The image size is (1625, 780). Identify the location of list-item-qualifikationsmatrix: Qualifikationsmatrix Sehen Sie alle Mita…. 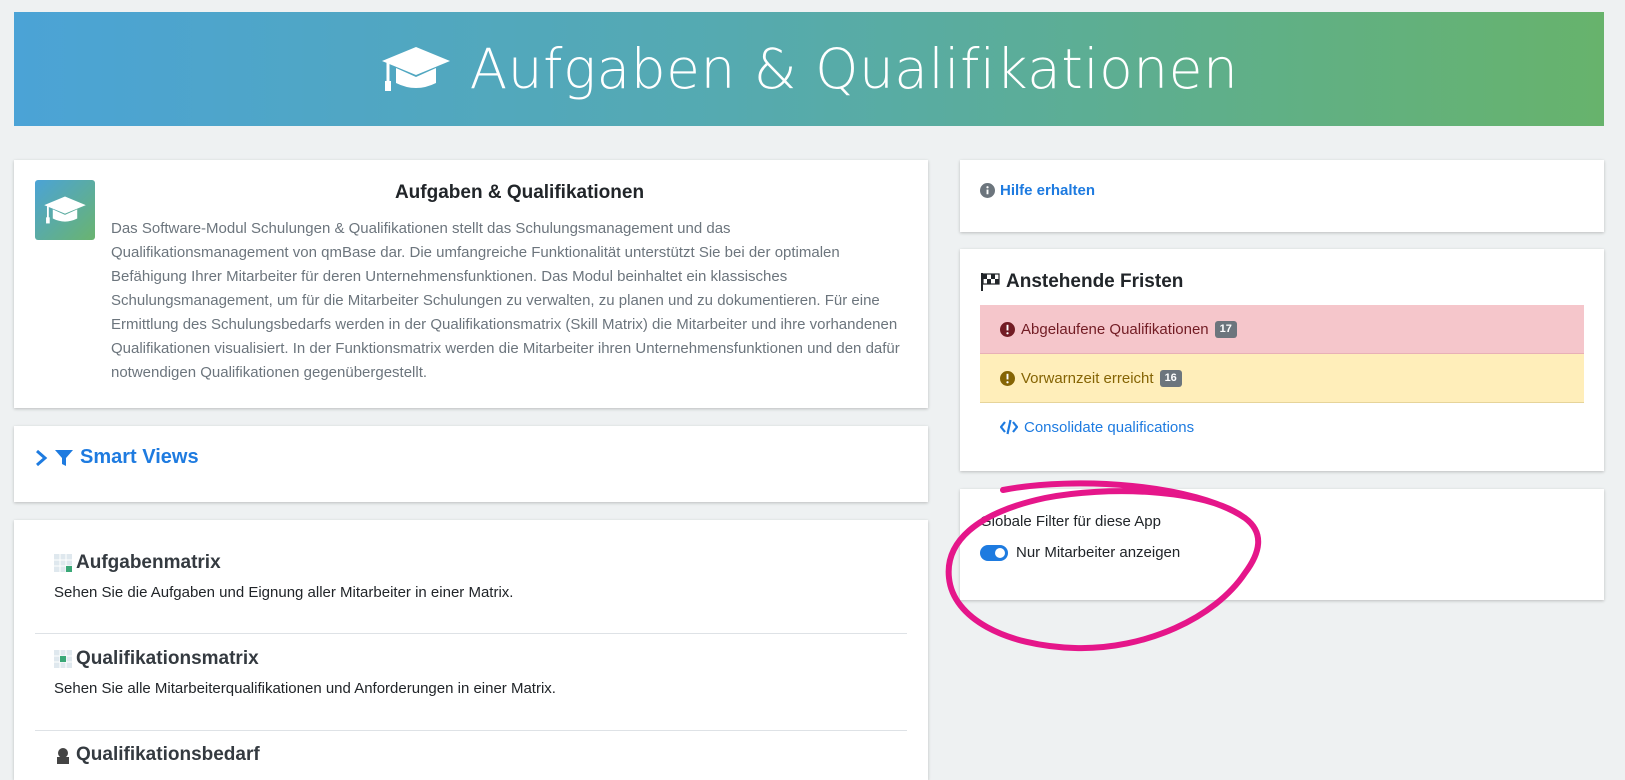
(471, 672).